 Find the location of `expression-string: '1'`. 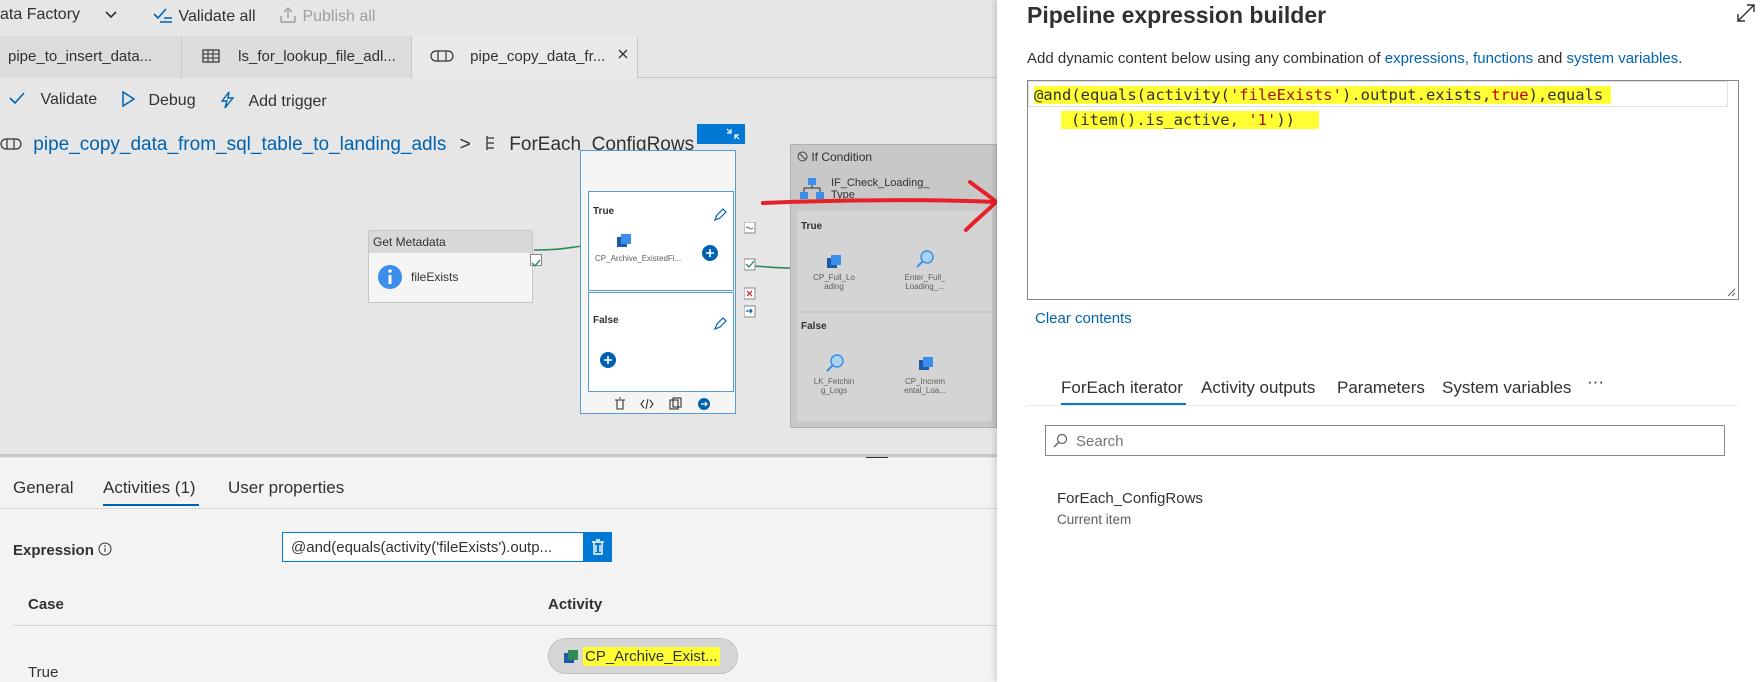

expression-string: '1' is located at coordinates (1262, 120).